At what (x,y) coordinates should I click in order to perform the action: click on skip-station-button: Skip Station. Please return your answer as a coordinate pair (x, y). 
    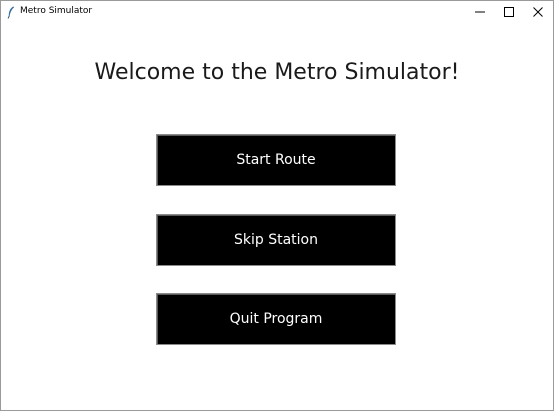
    Looking at the image, I should click on (276, 240).